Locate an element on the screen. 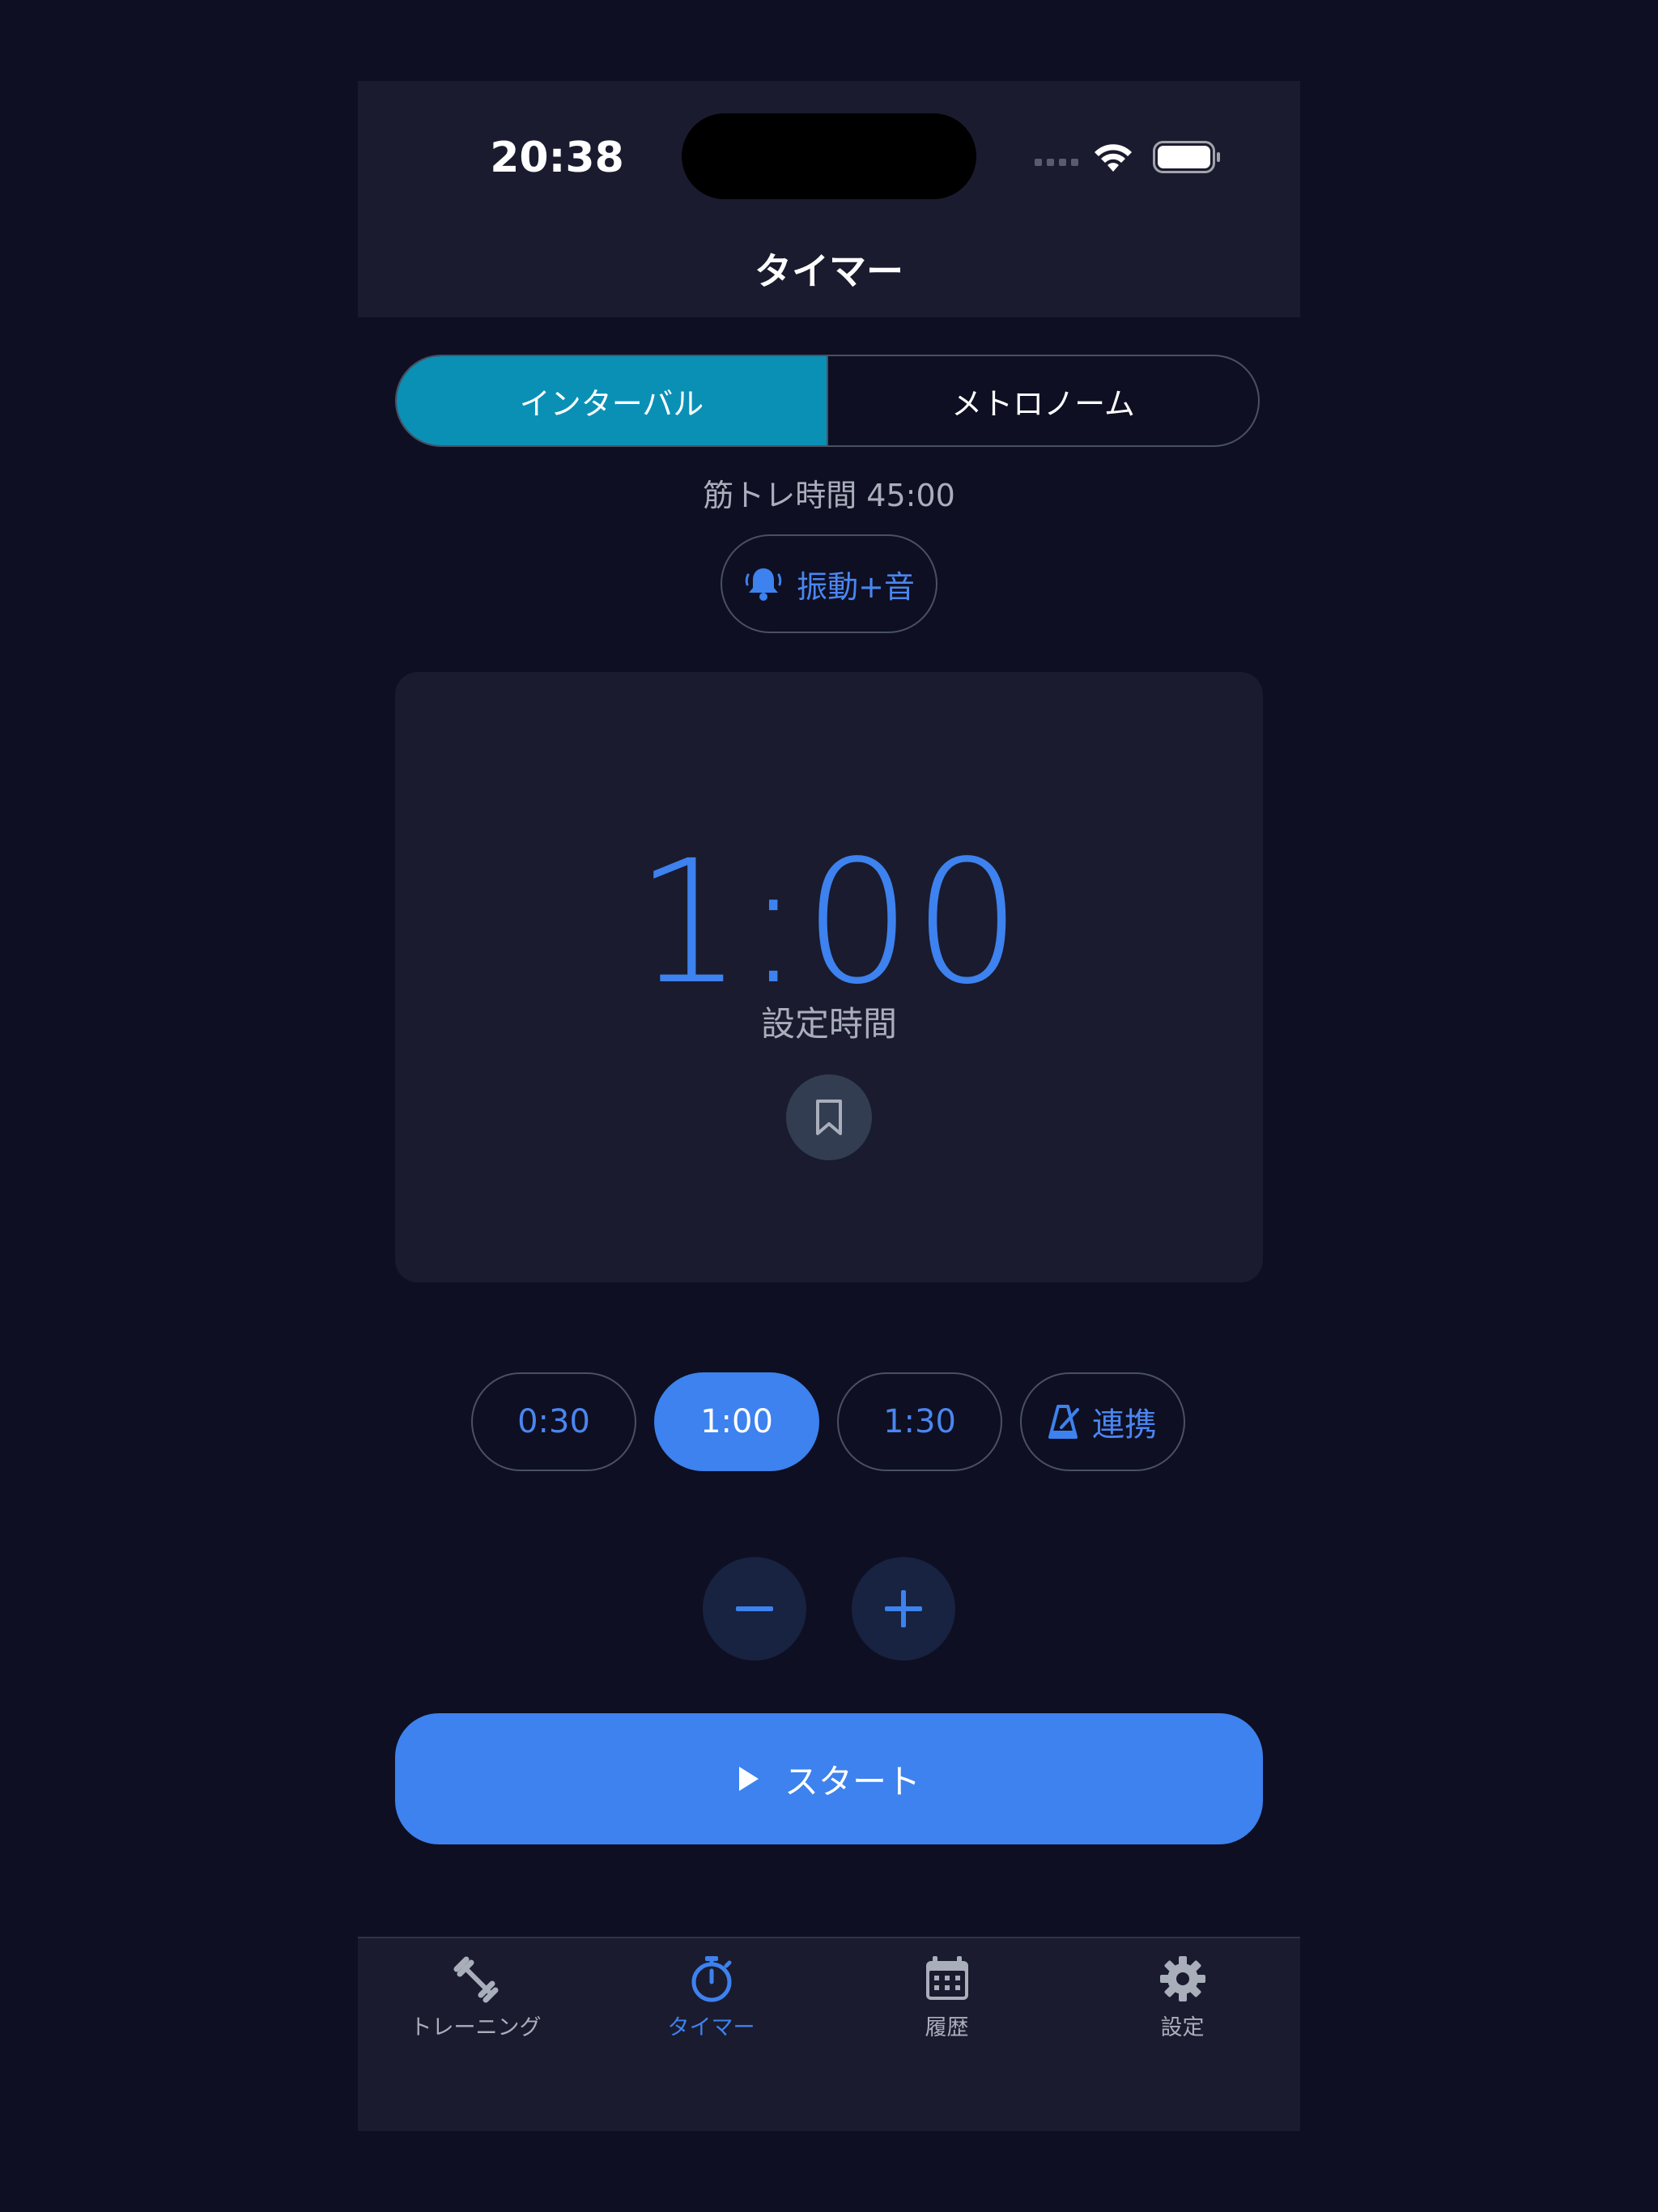 This screenshot has width=1658, height=2212. play-icon is located at coordinates (748, 1779).